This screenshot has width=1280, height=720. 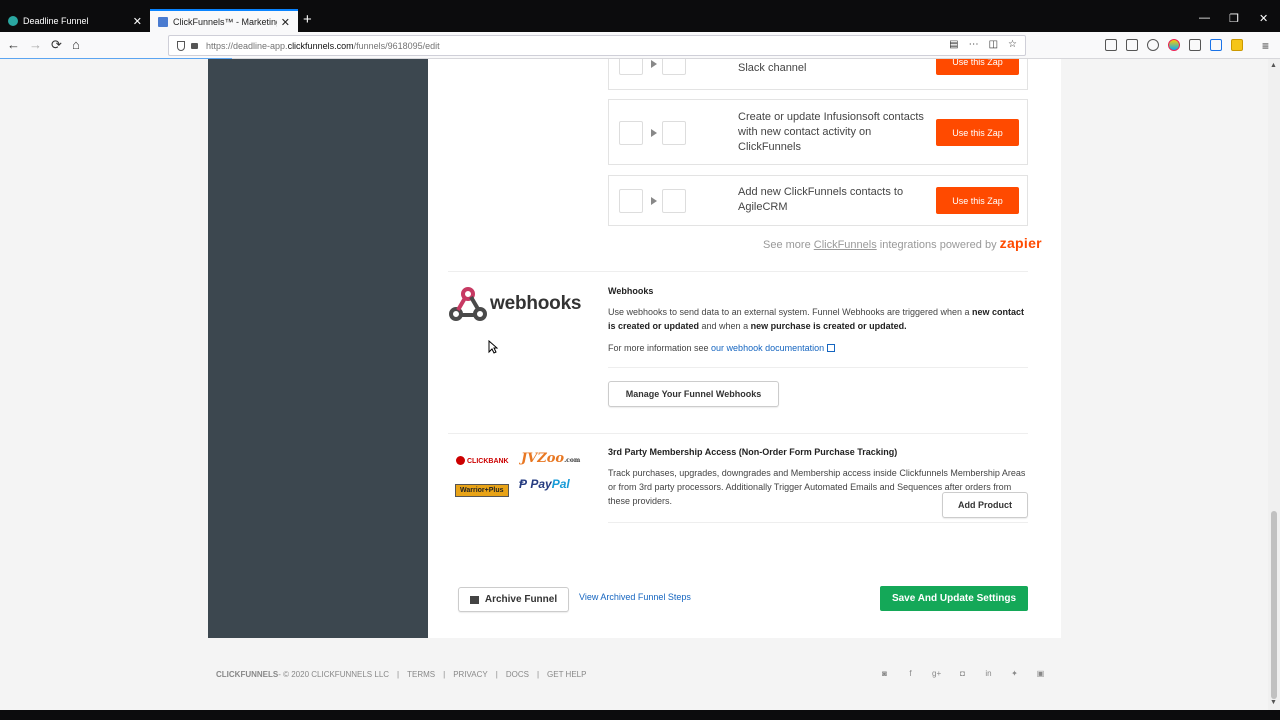 I want to click on tracking-shield-icon, so click(x=181, y=45).